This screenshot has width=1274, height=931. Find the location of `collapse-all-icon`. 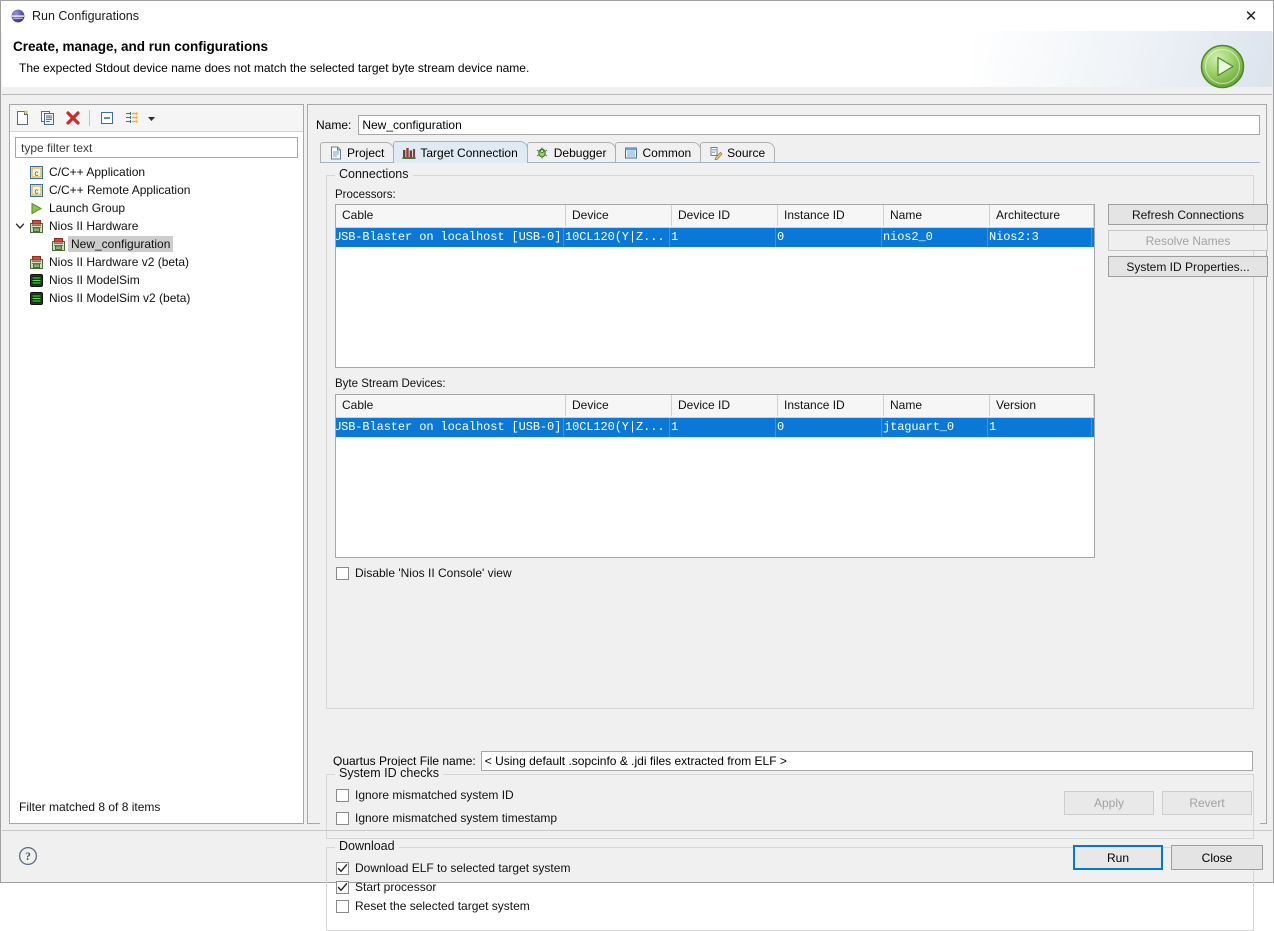

collapse-all-icon is located at coordinates (106, 118).